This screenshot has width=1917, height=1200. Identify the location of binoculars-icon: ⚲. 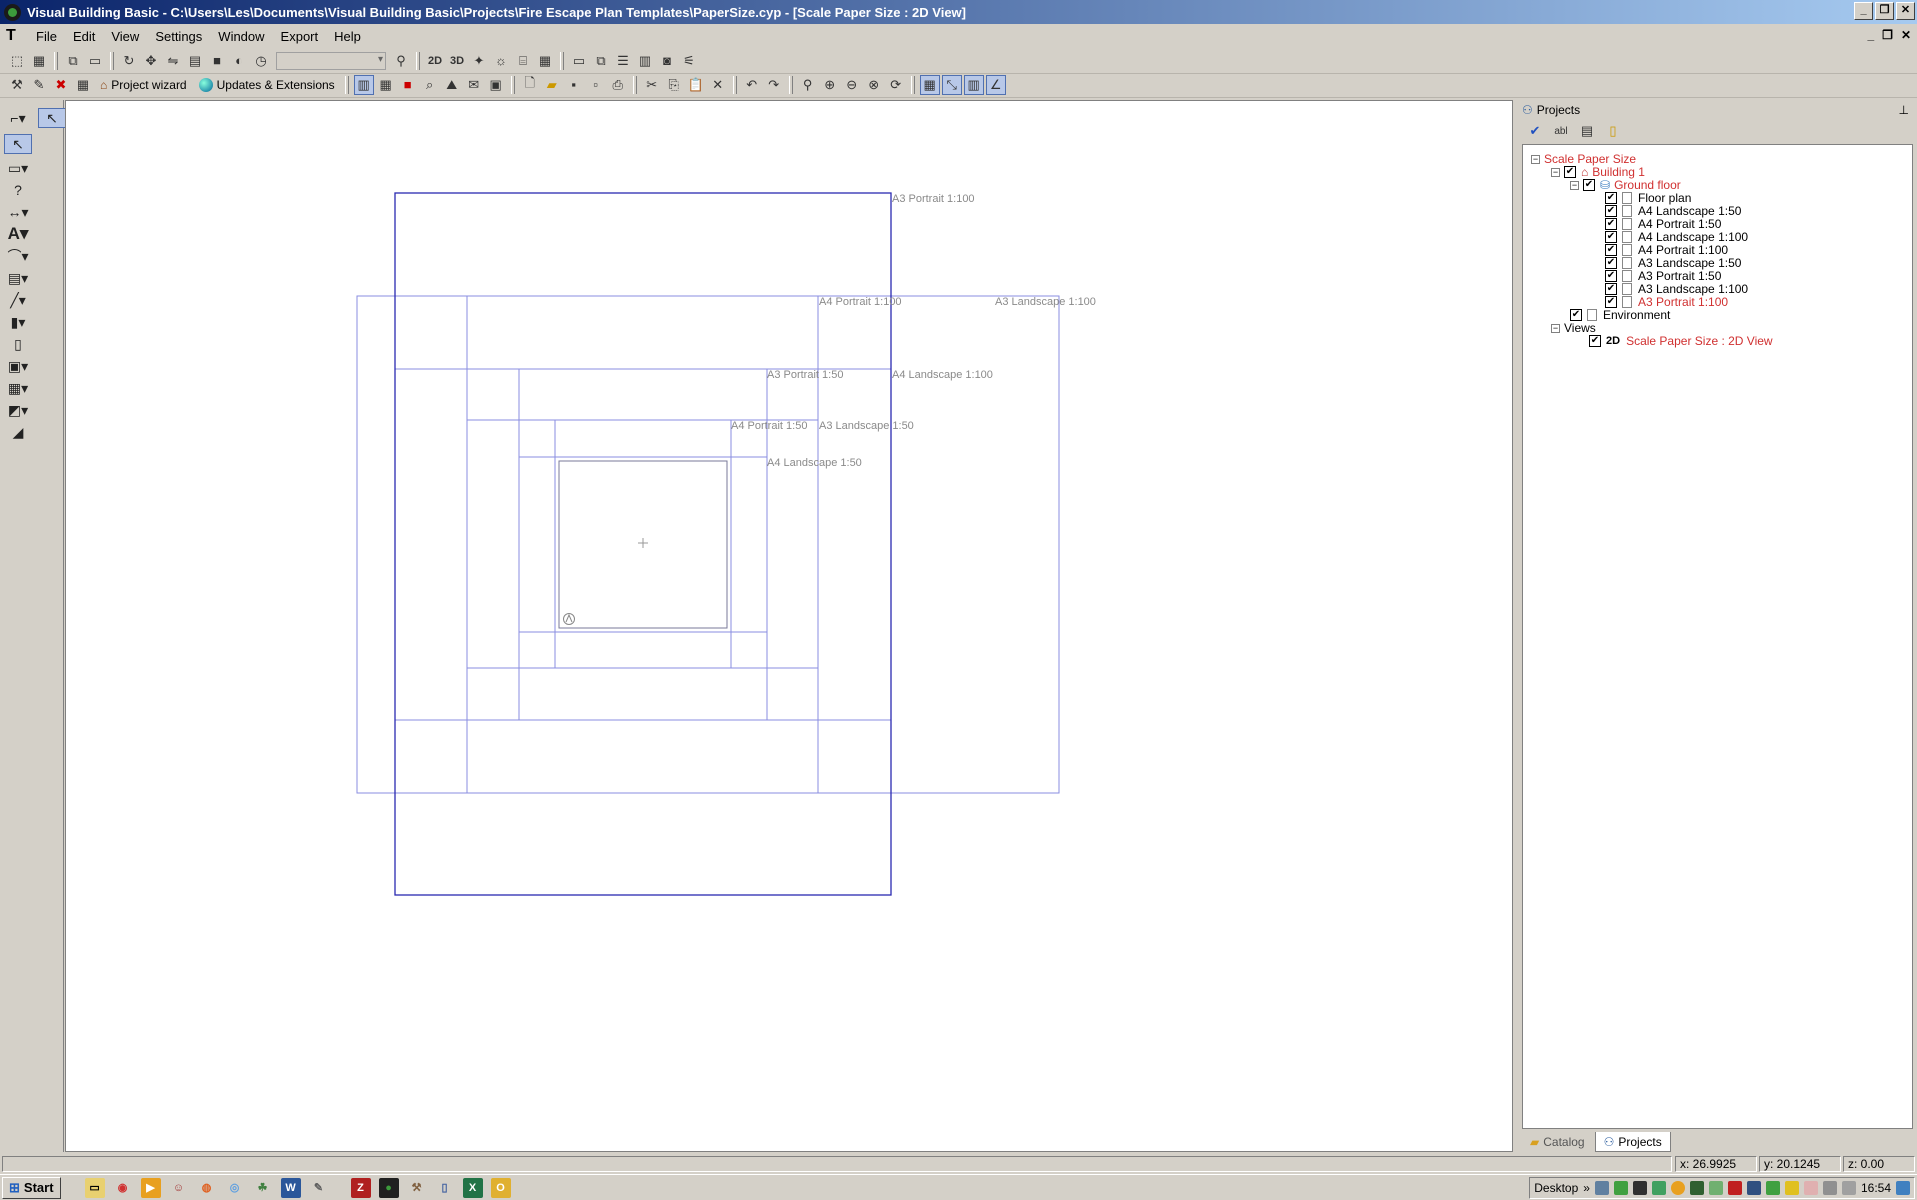
(401, 61).